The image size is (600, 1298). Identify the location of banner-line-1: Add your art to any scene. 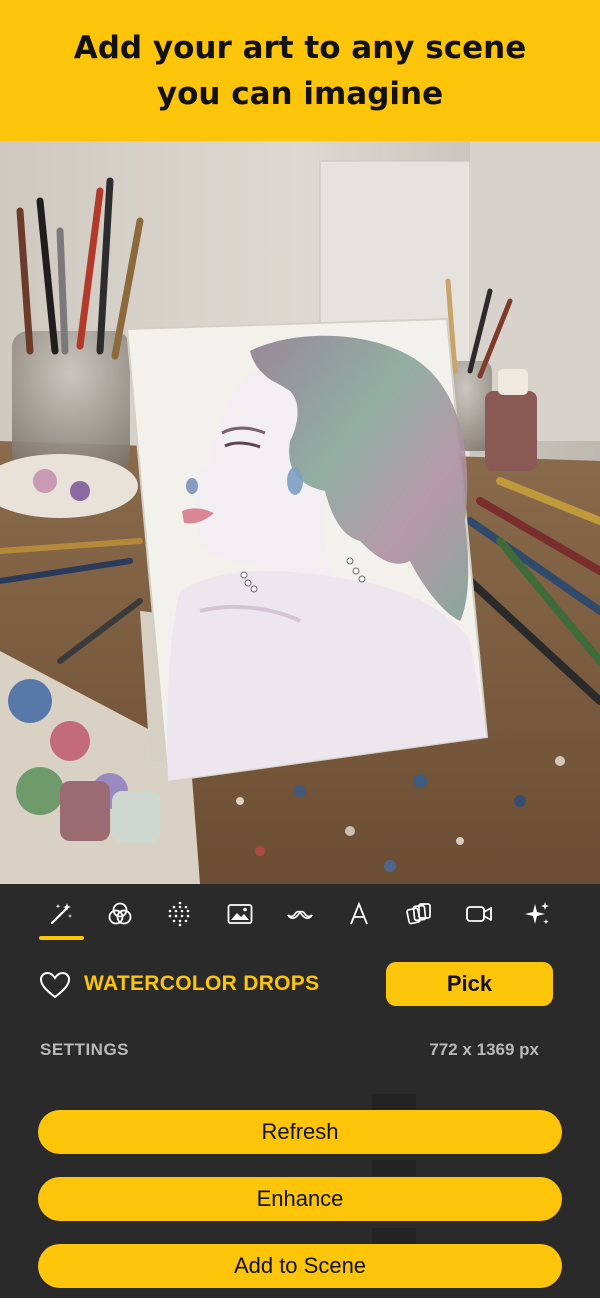
(300, 47).